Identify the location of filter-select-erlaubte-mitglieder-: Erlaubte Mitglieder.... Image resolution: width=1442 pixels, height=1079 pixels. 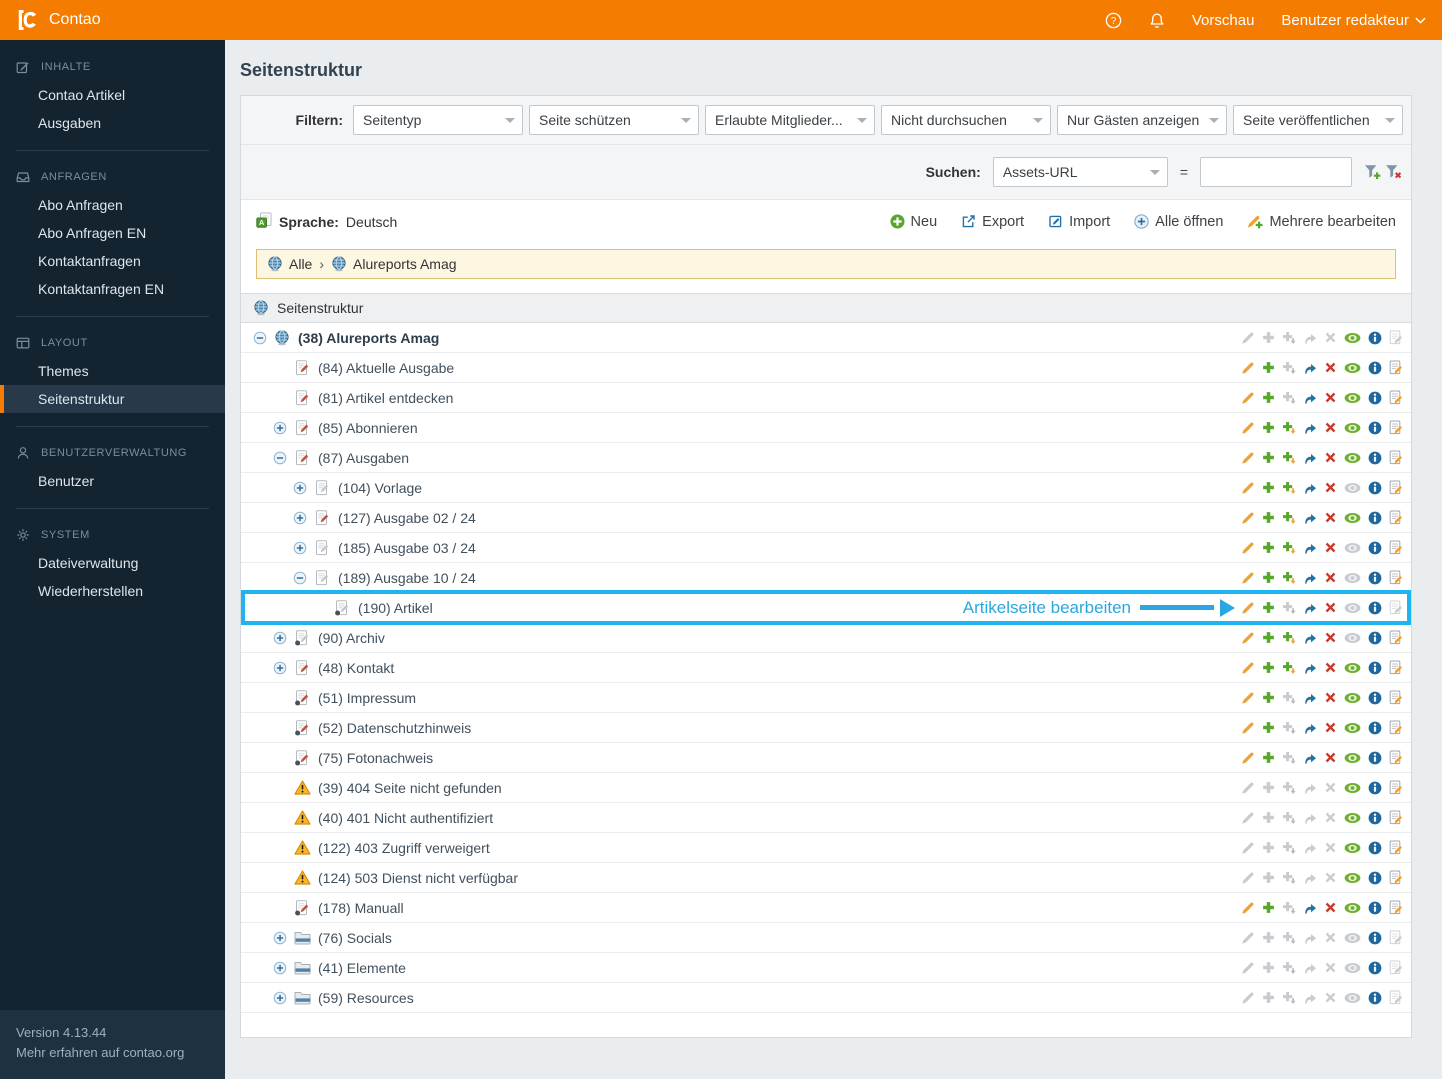
(790, 120).